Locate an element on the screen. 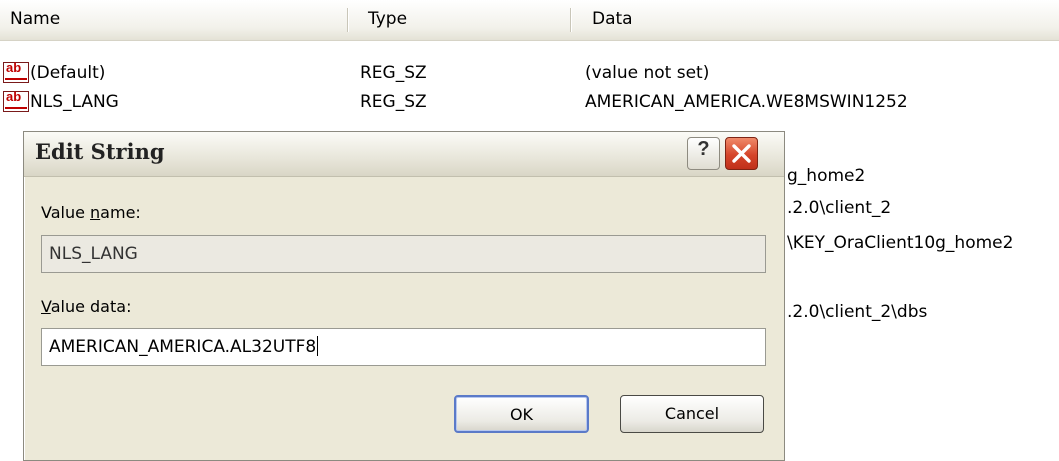 The width and height of the screenshot is (1059, 461). question-mark-icon: ? is located at coordinates (703, 149).